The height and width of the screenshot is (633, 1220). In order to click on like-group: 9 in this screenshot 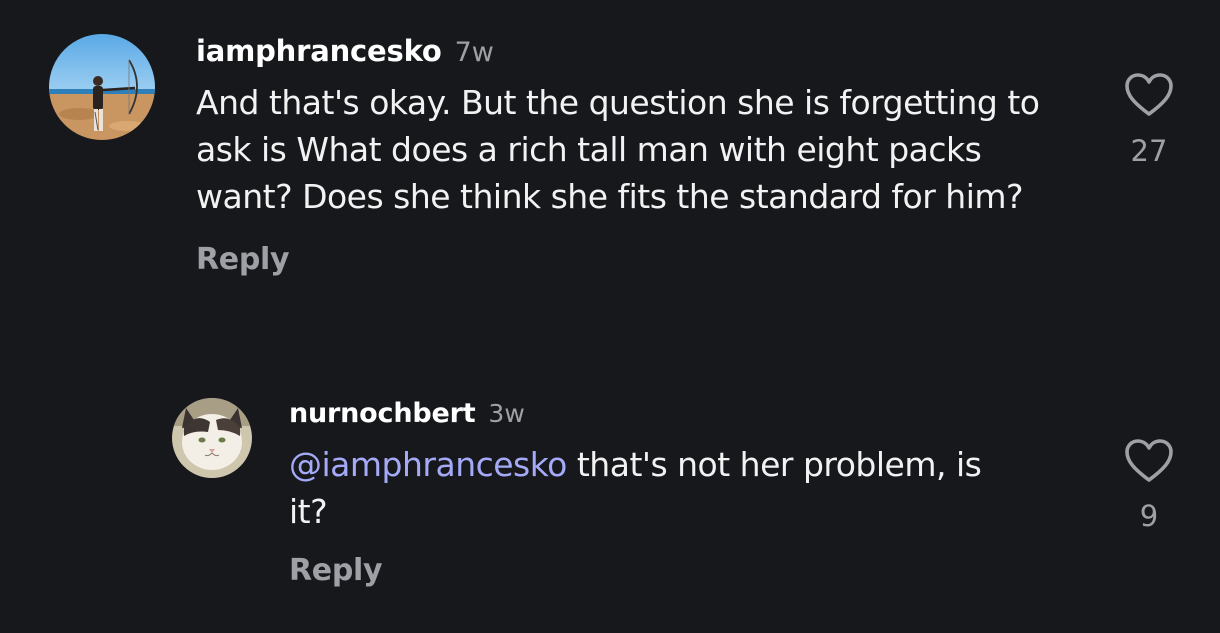, I will do `click(1149, 485)`.